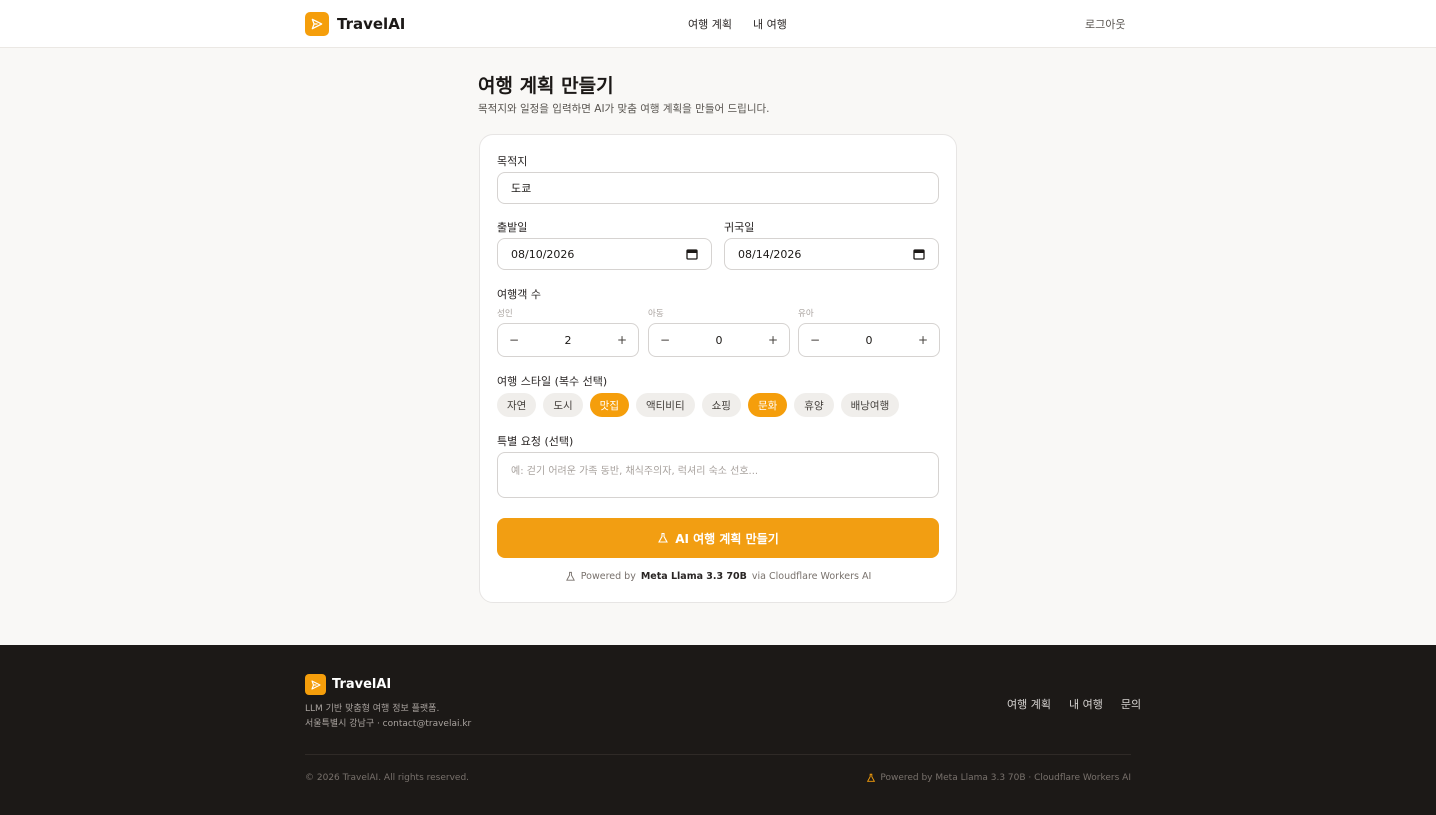  What do you see at coordinates (1086, 704) in the screenshot?
I see `footer-nav-my-trips: 내 여행` at bounding box center [1086, 704].